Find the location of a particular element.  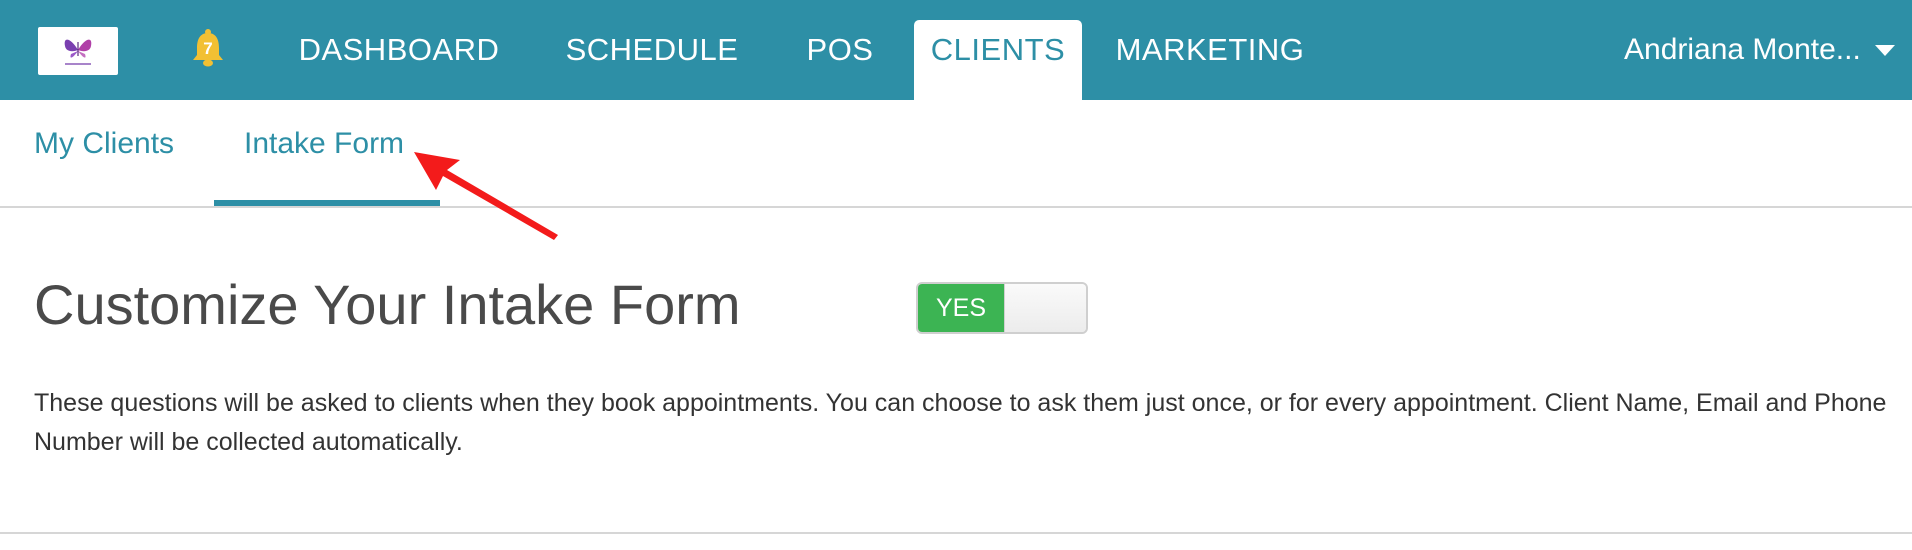

toggle-knob is located at coordinates (1045, 308).